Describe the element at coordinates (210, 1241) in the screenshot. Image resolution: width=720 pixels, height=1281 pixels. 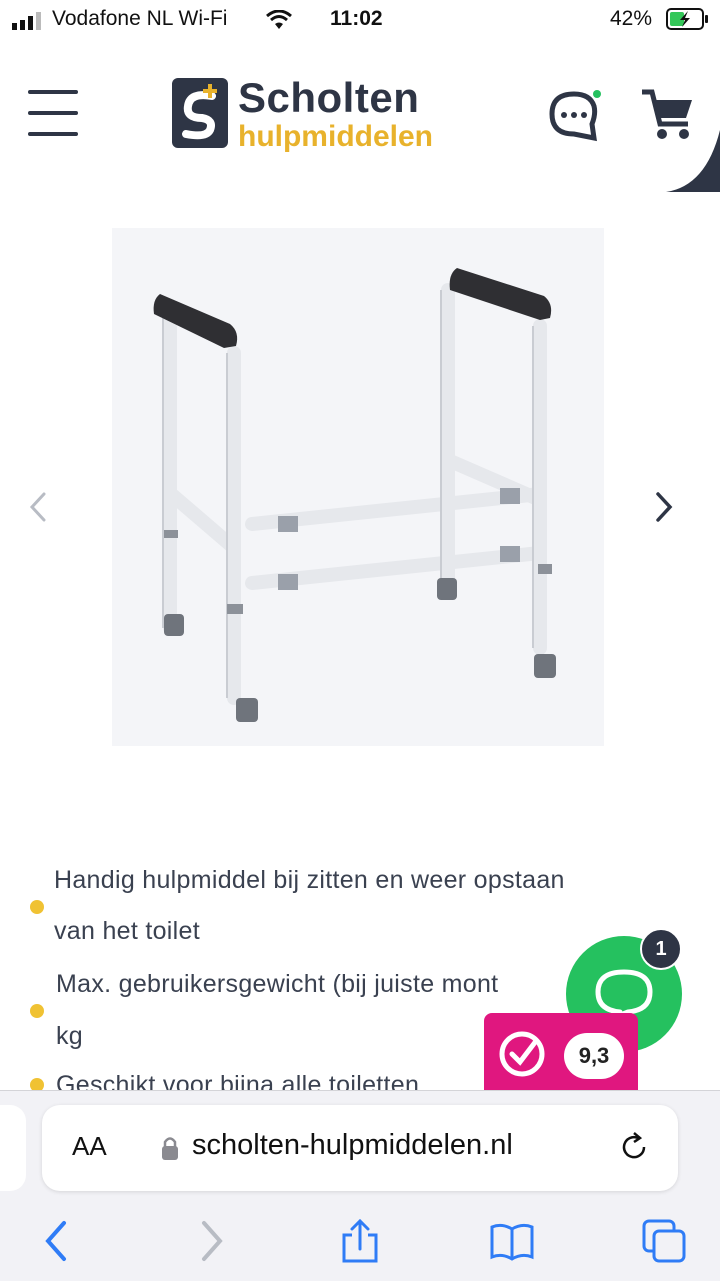
I see `forward-icon` at that location.